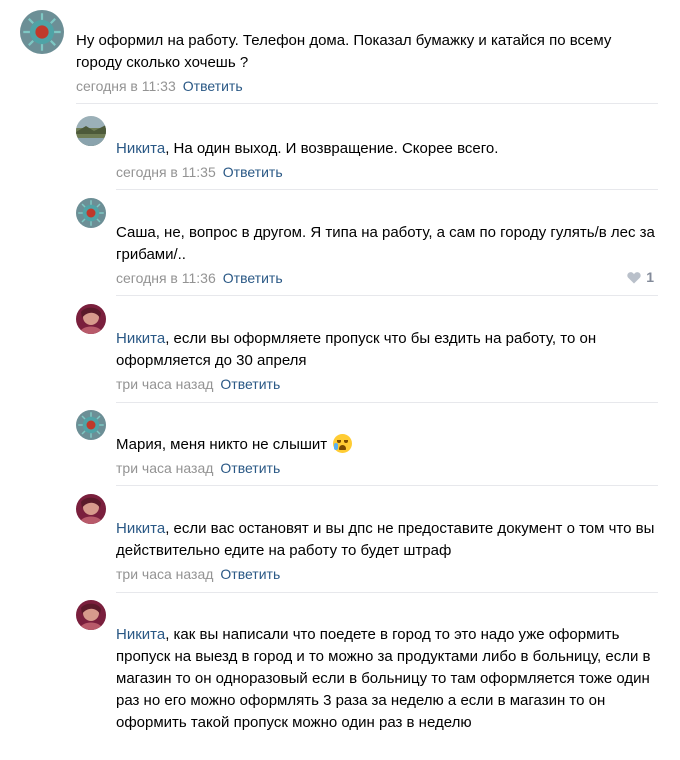  What do you see at coordinates (634, 277) in the screenshot?
I see `heart-icon` at bounding box center [634, 277].